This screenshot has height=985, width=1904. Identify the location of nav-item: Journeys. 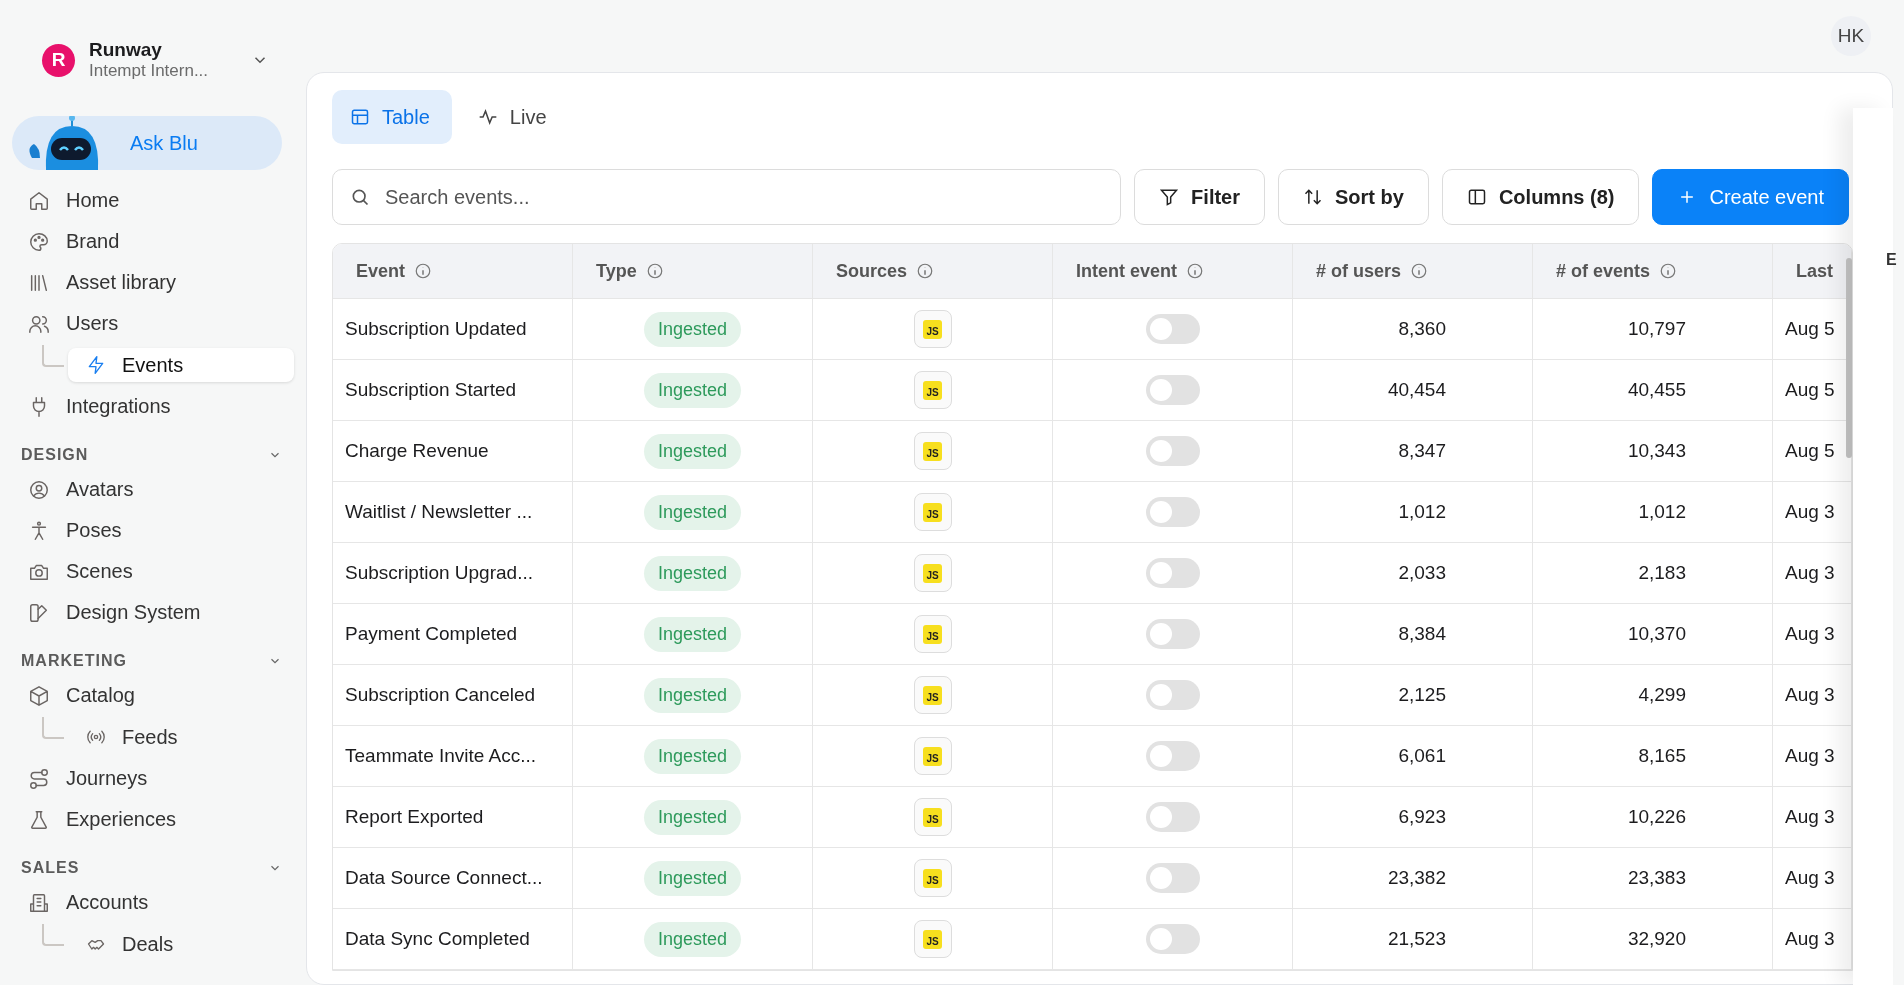
(153, 778).